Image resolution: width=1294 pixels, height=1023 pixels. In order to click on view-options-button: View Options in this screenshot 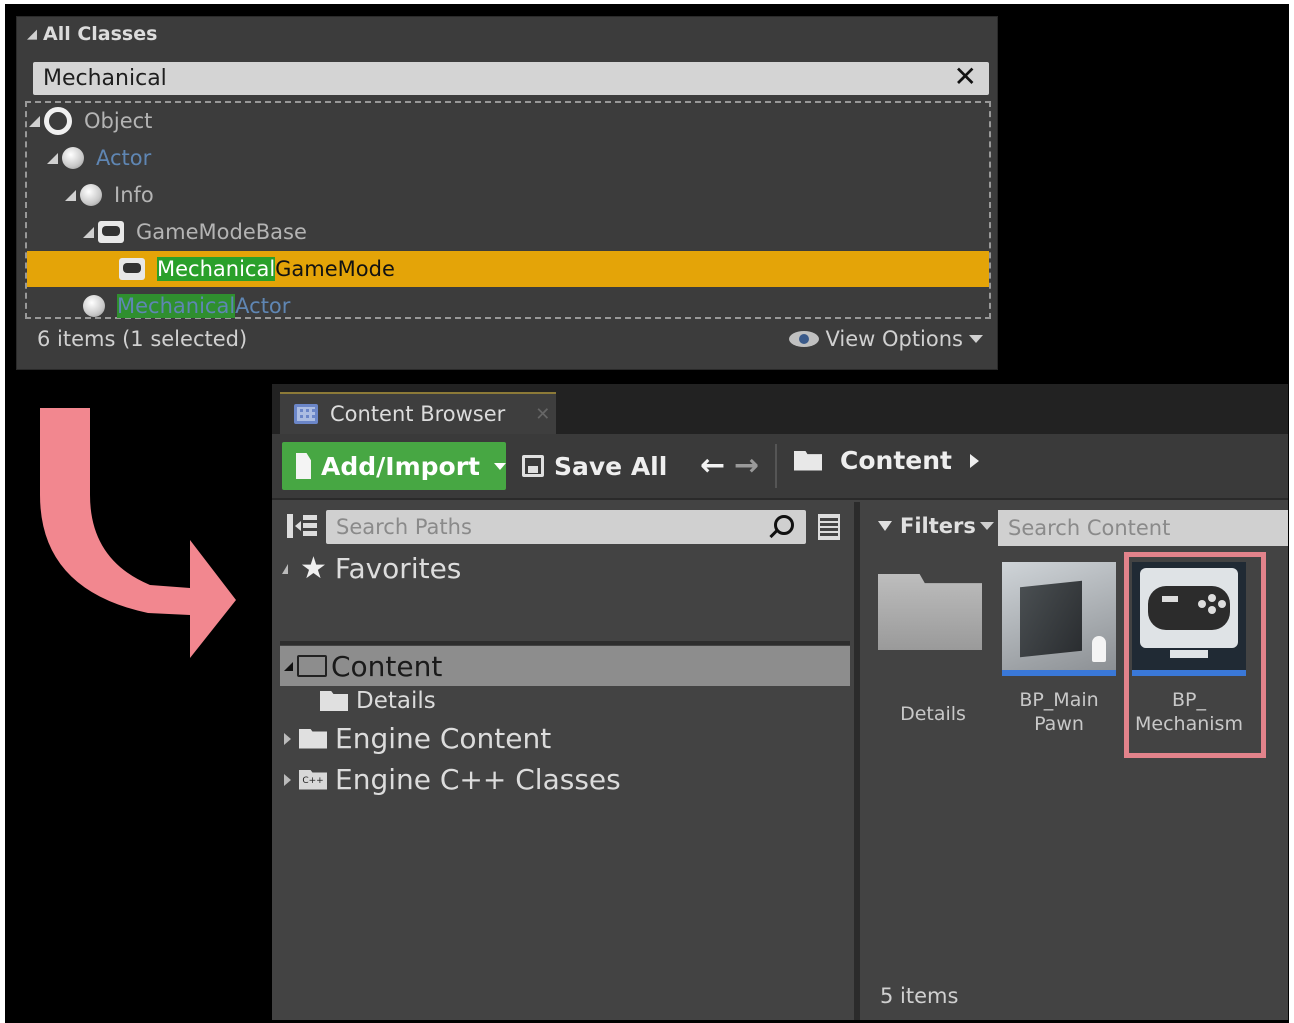, I will do `click(886, 339)`.